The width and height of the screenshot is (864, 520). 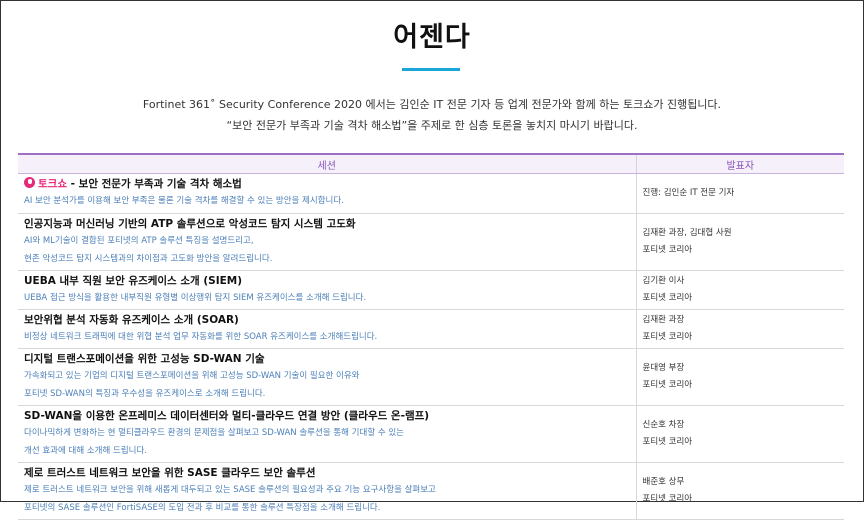 I want to click on speaker-cell: 진행: 김인순 IT 전문 기자, so click(x=740, y=193).